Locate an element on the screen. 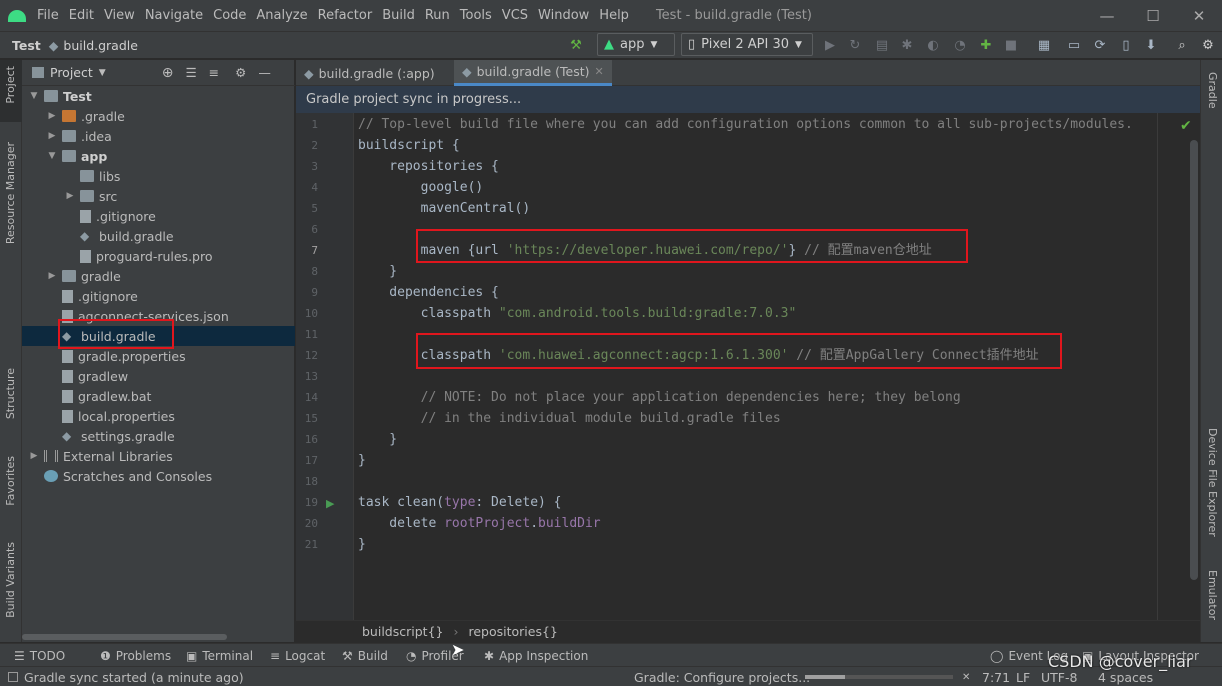  favorites-tab: Favorites is located at coordinates (10, 481).